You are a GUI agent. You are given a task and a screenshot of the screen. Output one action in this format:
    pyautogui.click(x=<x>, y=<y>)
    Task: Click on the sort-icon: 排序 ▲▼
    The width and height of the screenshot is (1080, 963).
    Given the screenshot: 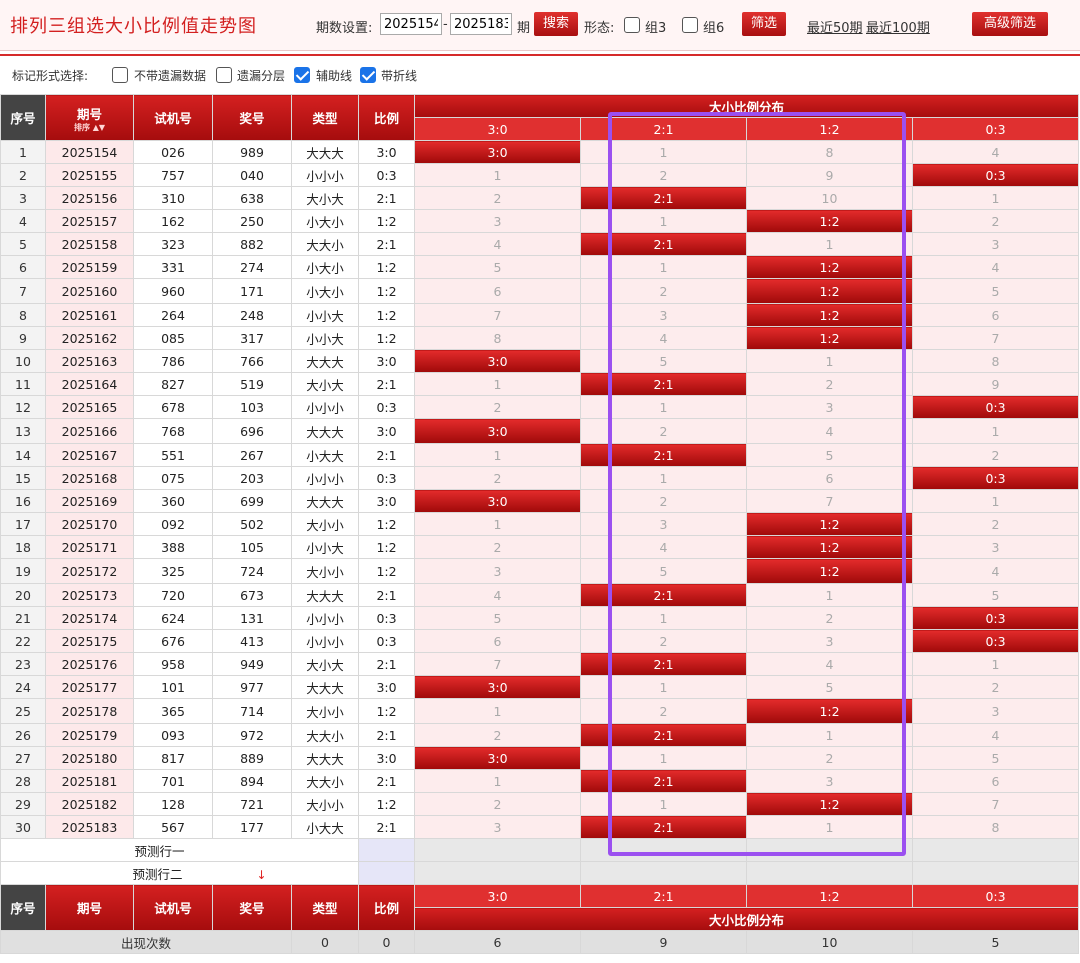 What is the action you would take?
    pyautogui.click(x=90, y=127)
    